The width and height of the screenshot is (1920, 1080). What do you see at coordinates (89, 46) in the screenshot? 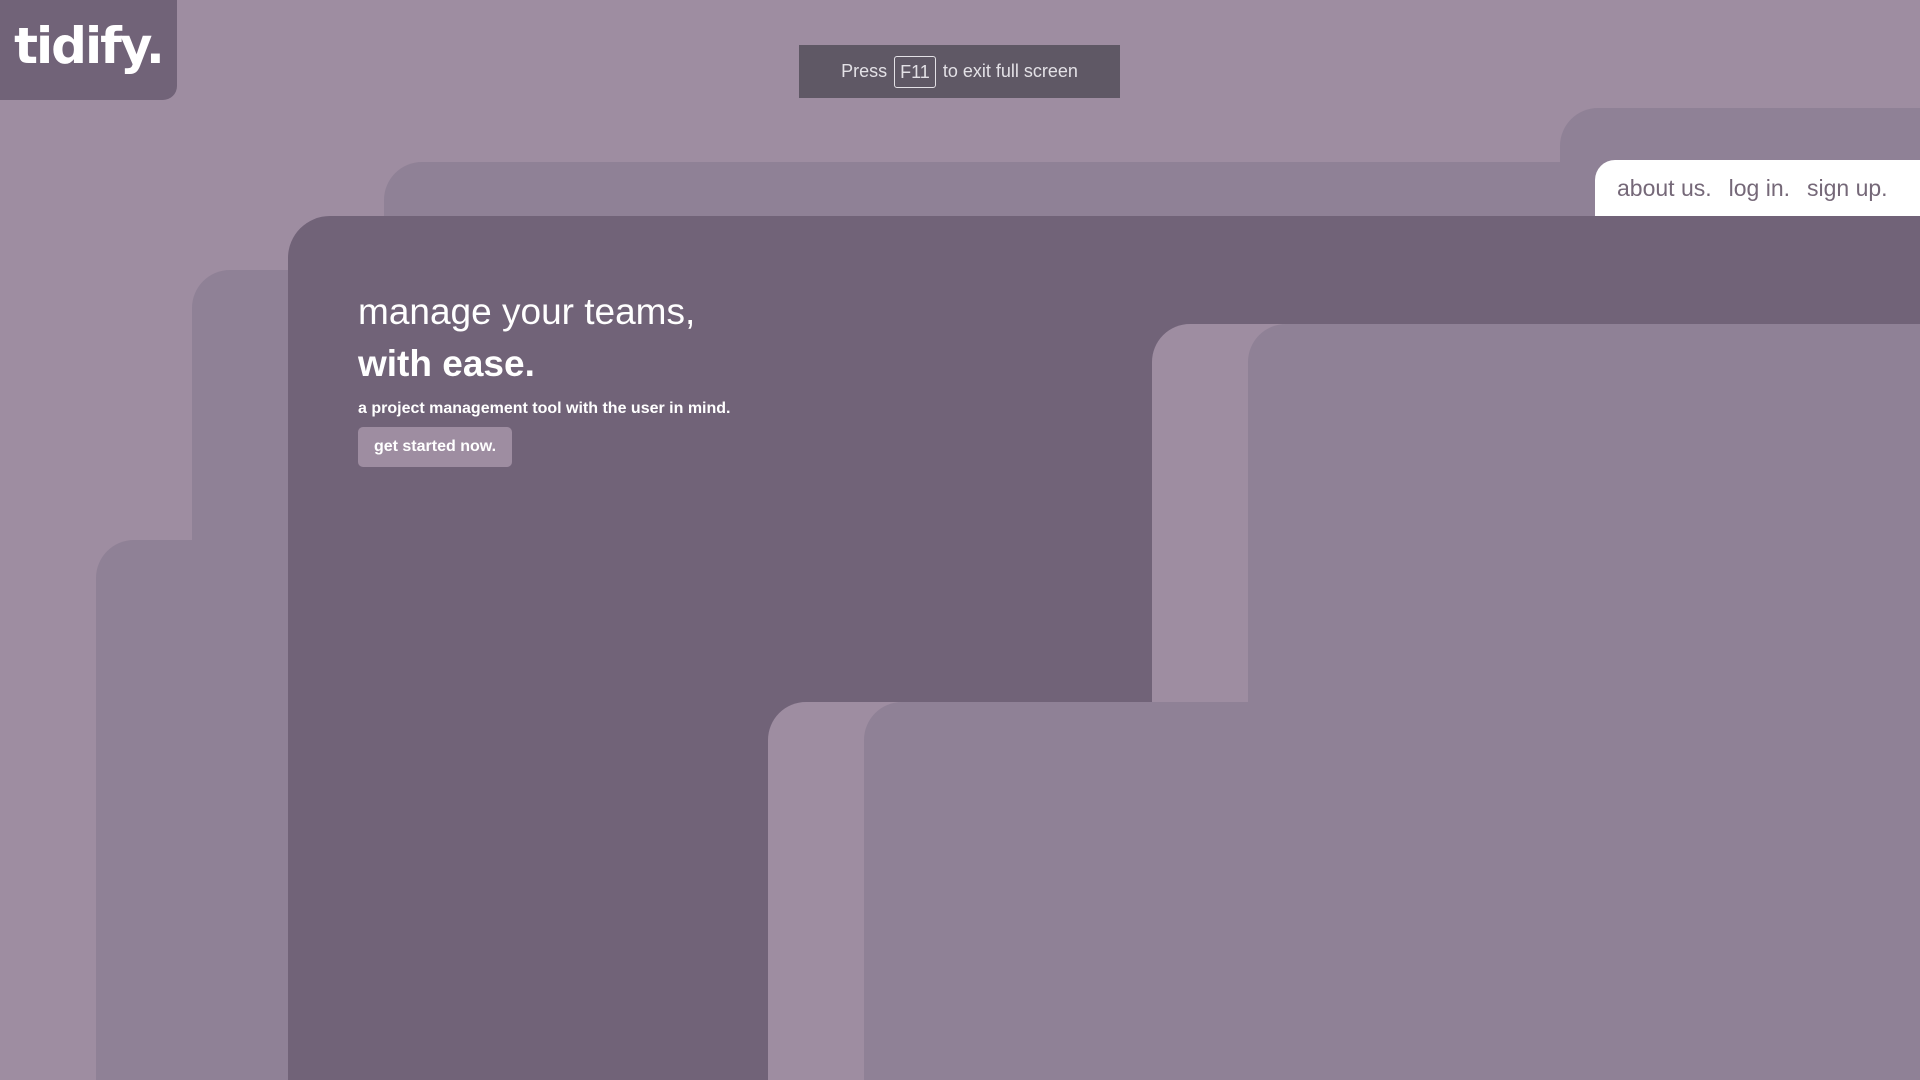
I see `logo-text: tidify.` at bounding box center [89, 46].